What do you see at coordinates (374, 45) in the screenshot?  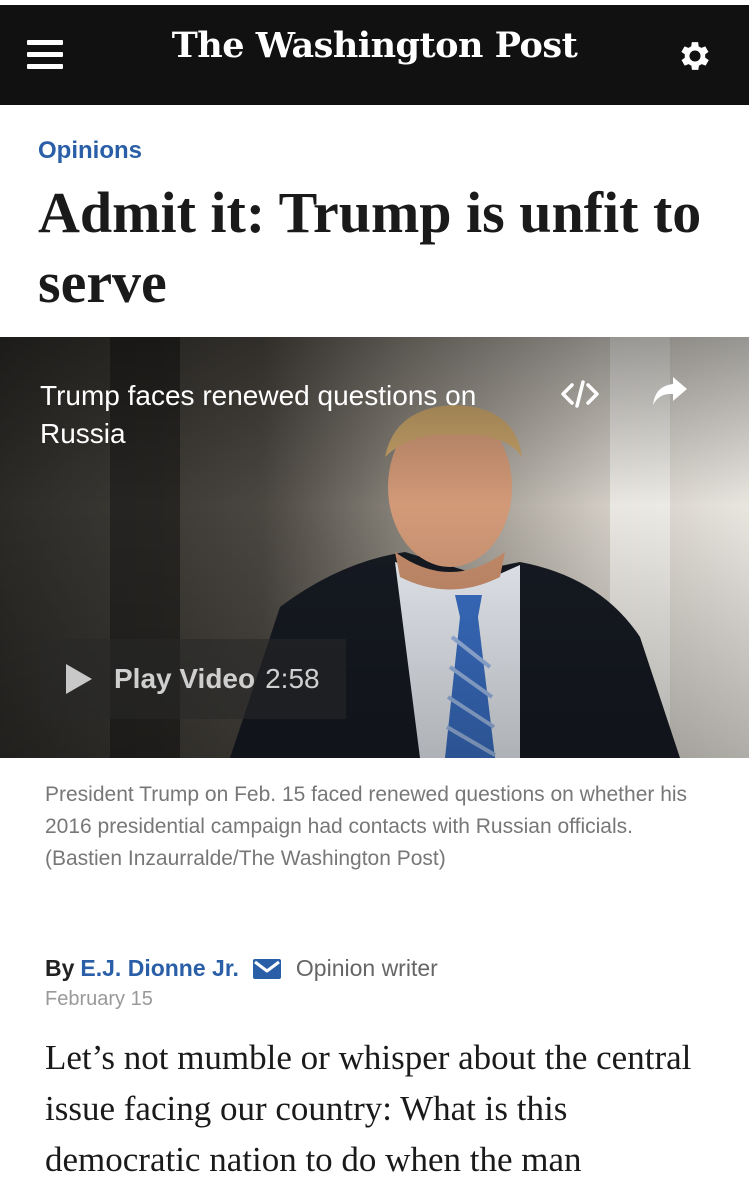 I see `masthead-logo: The Washington Post` at bounding box center [374, 45].